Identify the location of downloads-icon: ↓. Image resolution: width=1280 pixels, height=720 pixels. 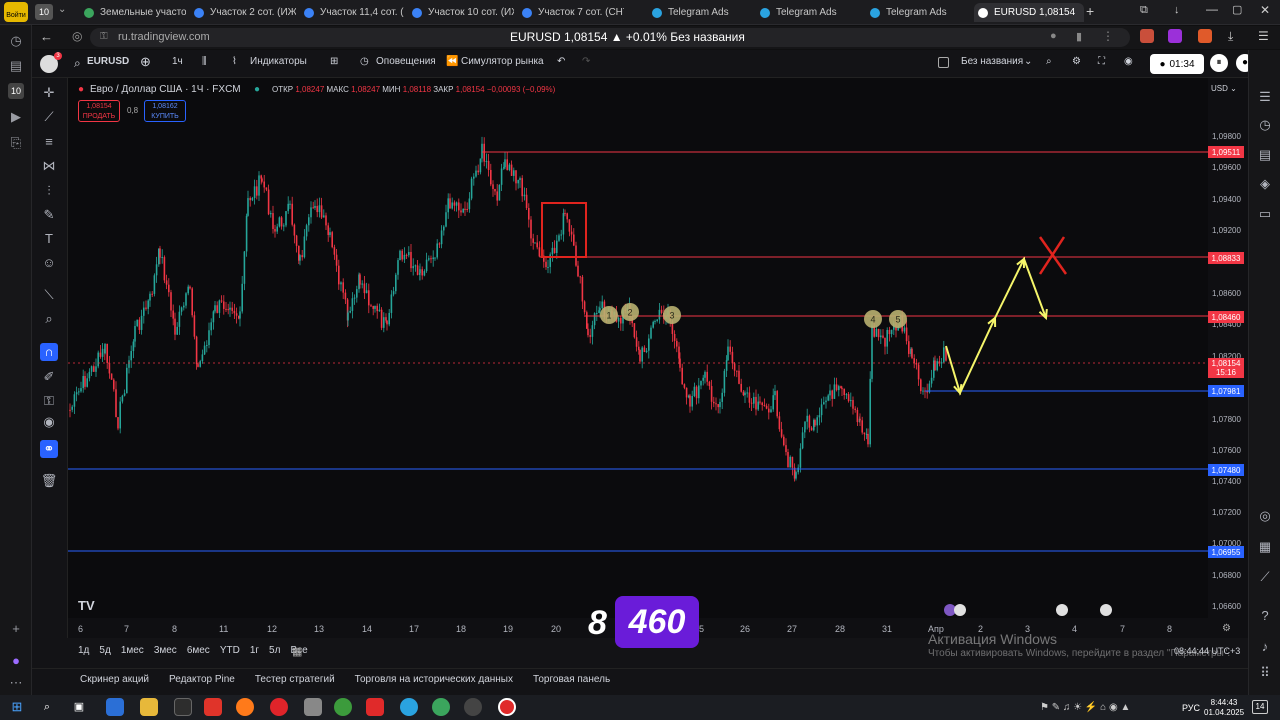
(1177, 10).